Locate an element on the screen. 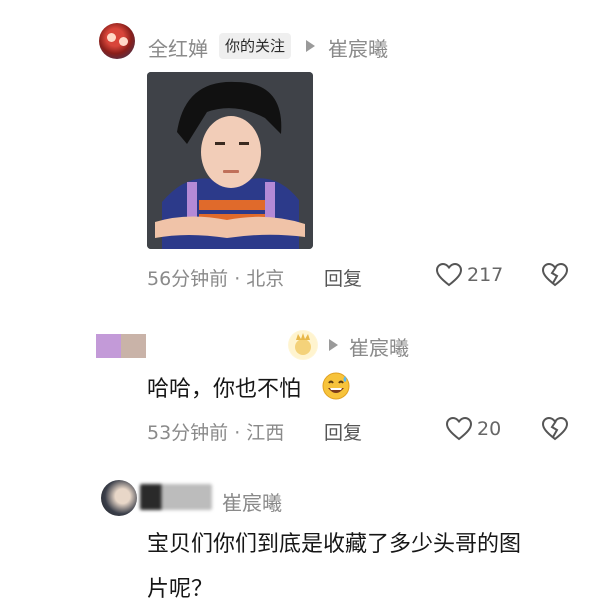 The height and width of the screenshot is (610, 600). username: 全红婵 is located at coordinates (178, 47).